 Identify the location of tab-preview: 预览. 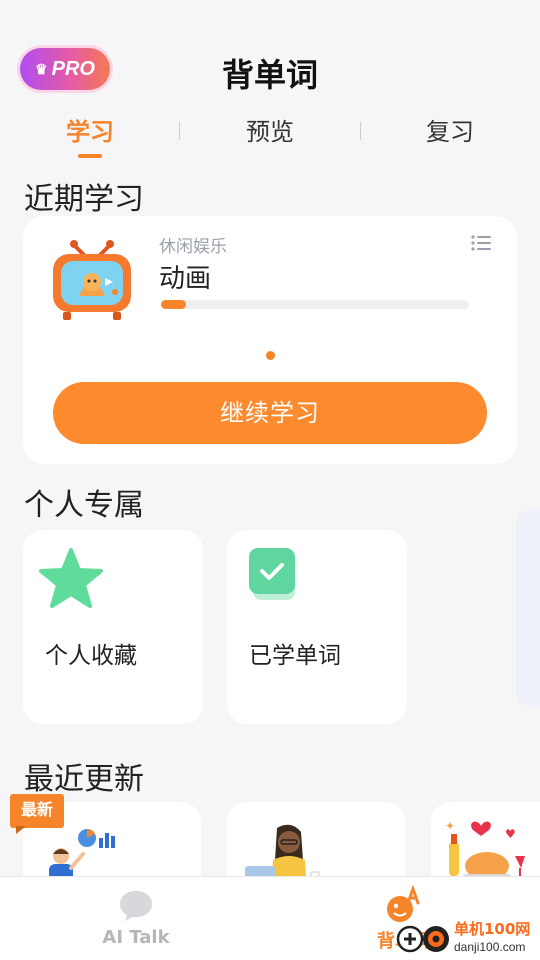
(270, 129).